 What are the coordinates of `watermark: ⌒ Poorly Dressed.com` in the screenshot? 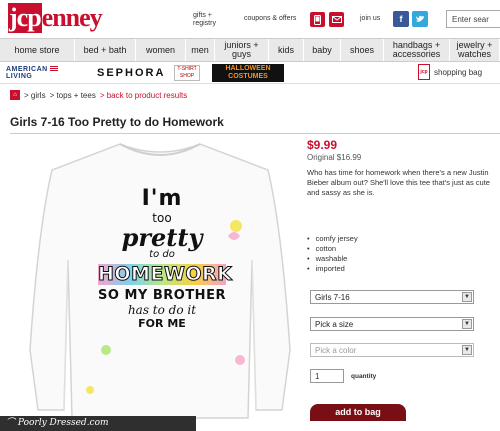 It's located at (98, 423).